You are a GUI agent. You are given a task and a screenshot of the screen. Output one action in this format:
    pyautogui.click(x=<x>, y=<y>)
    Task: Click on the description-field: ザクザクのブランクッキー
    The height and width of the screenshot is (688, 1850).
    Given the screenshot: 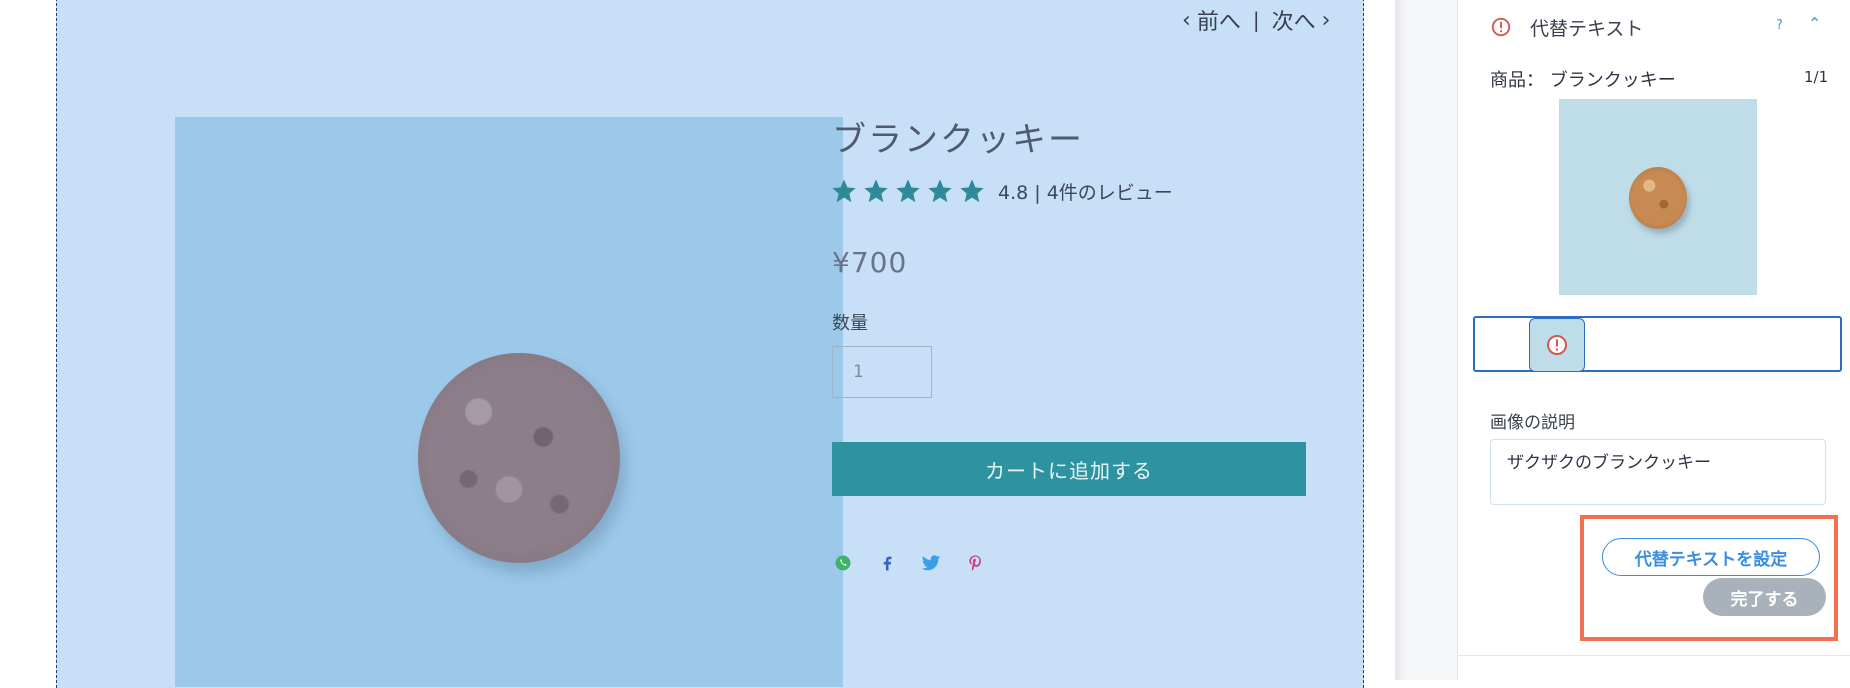 What is the action you would take?
    pyautogui.click(x=1658, y=472)
    